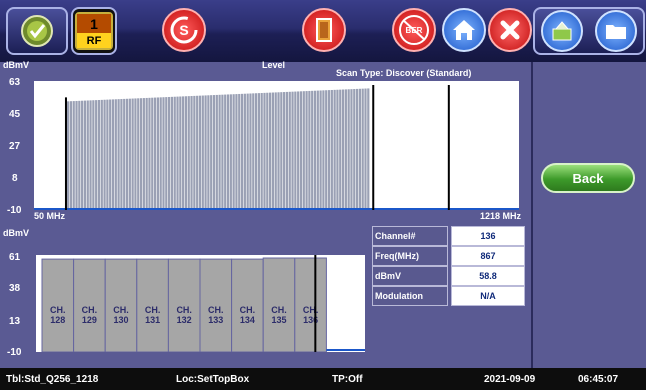 This screenshot has width=646, height=390. What do you see at coordinates (562, 31) in the screenshot?
I see `save-button` at bounding box center [562, 31].